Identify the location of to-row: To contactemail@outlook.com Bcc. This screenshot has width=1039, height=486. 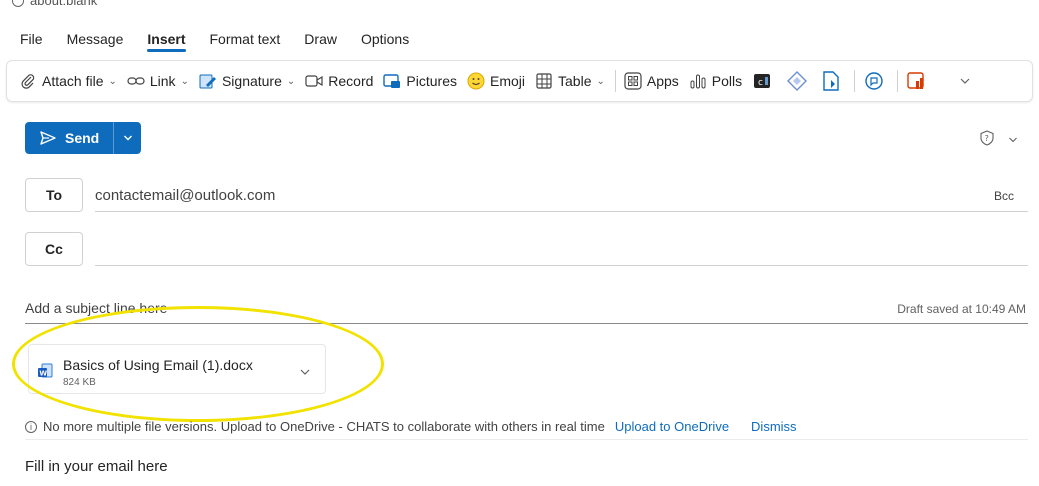
(526, 196).